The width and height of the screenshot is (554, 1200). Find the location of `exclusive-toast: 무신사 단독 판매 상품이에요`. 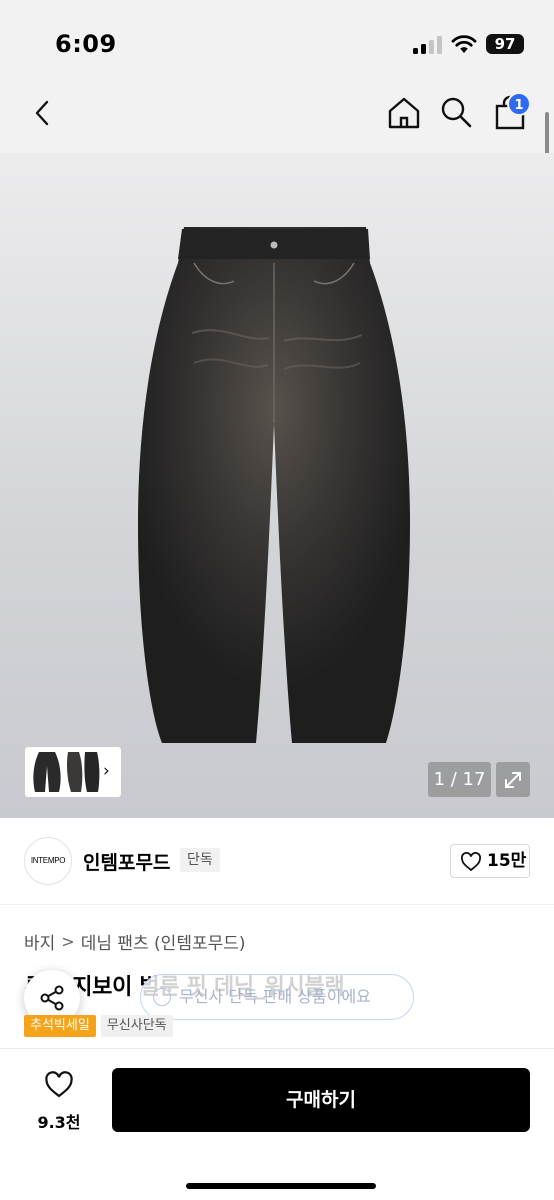

exclusive-toast: 무신사 단독 판매 상품이에요 is located at coordinates (277, 997).